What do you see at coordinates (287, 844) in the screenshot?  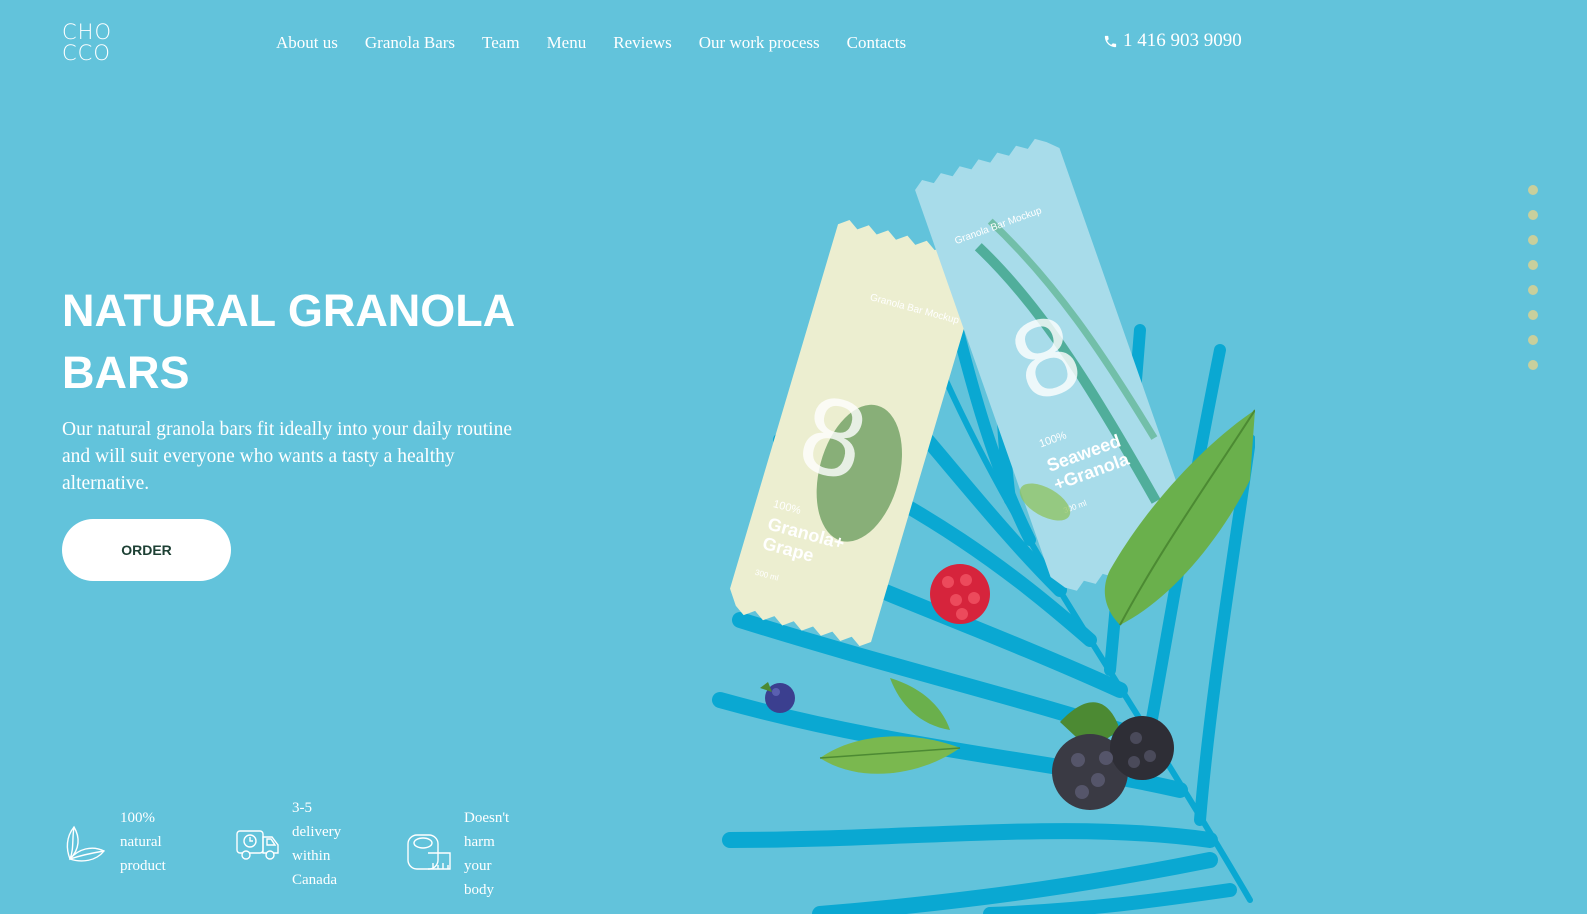 I see `feature-delivery: 3-5 delivery within Canada` at bounding box center [287, 844].